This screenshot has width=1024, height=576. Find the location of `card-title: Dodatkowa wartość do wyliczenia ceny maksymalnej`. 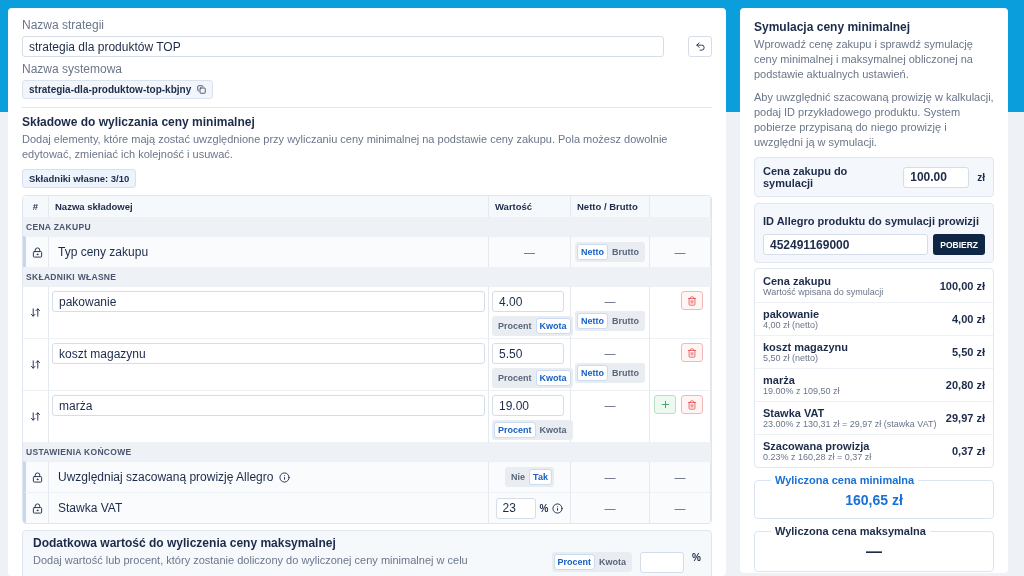

card-title: Dodatkowa wartość do wyliczenia ceny maksymalnej is located at coordinates (185, 543).